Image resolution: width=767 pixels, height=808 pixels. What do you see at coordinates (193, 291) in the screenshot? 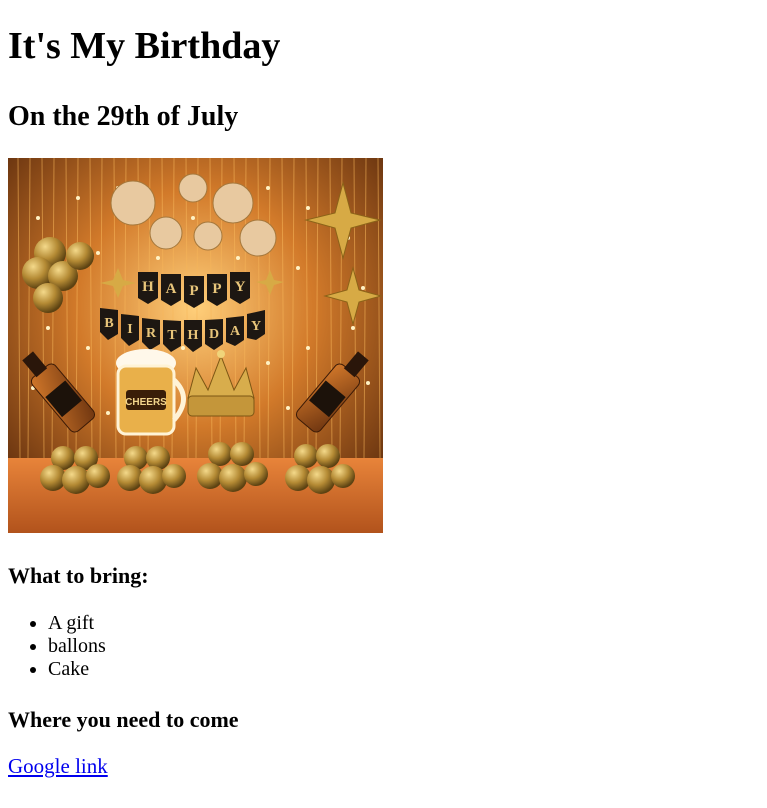
I see `banner-letter-3: P` at bounding box center [193, 291].